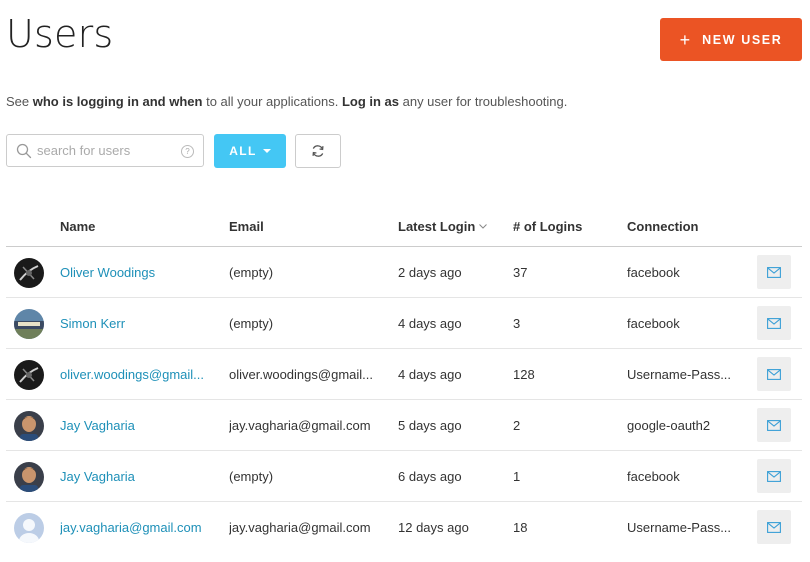 Image resolution: width=810 pixels, height=562 pixels. I want to click on caret-down-icon, so click(266, 151).